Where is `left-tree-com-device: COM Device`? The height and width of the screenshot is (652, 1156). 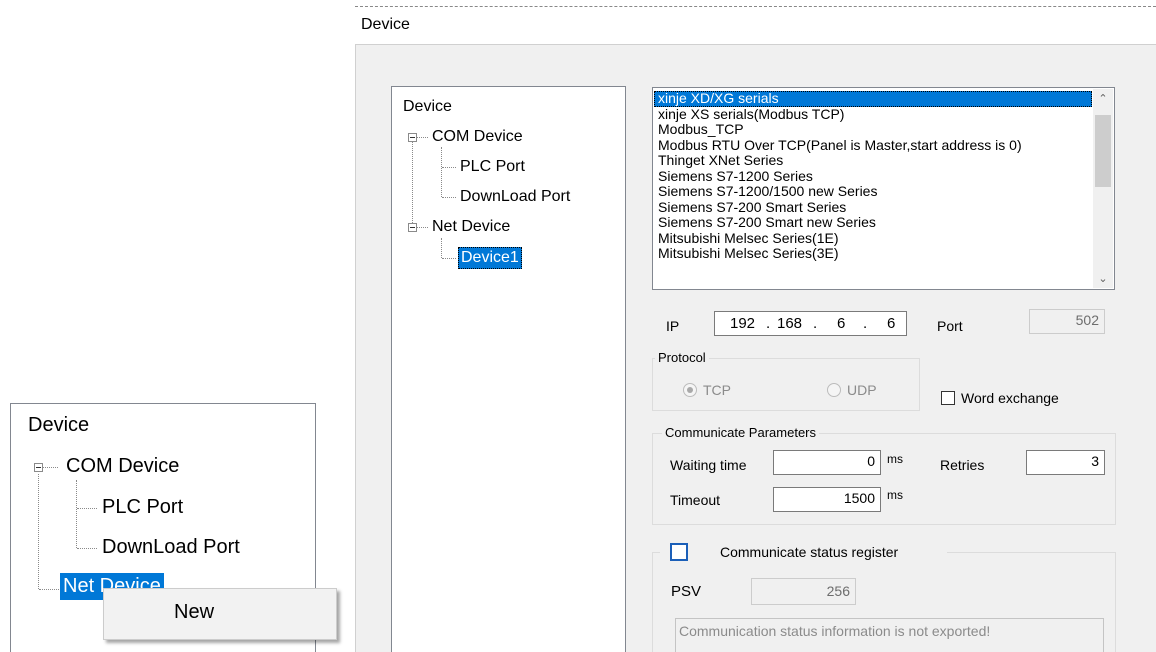 left-tree-com-device: COM Device is located at coordinates (122, 466).